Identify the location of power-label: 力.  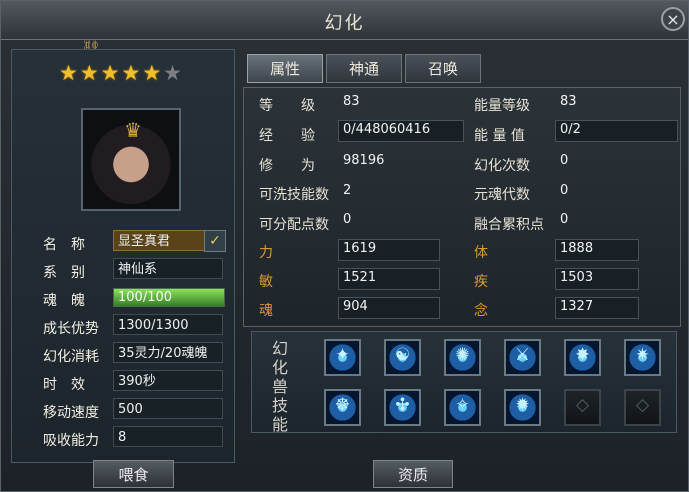
(266, 253).